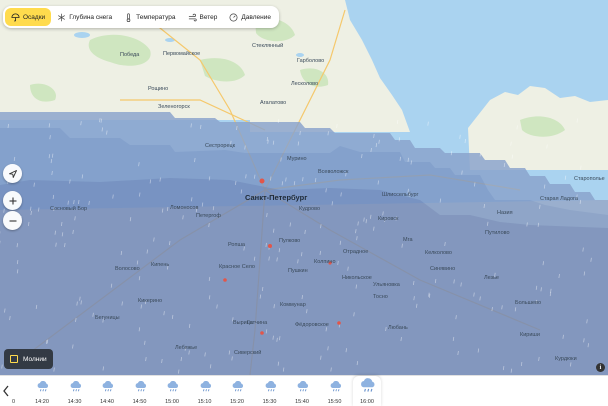  Describe the element at coordinates (311, 61) in the screenshot. I see `map-label-garbolovo: Гарболово` at that location.